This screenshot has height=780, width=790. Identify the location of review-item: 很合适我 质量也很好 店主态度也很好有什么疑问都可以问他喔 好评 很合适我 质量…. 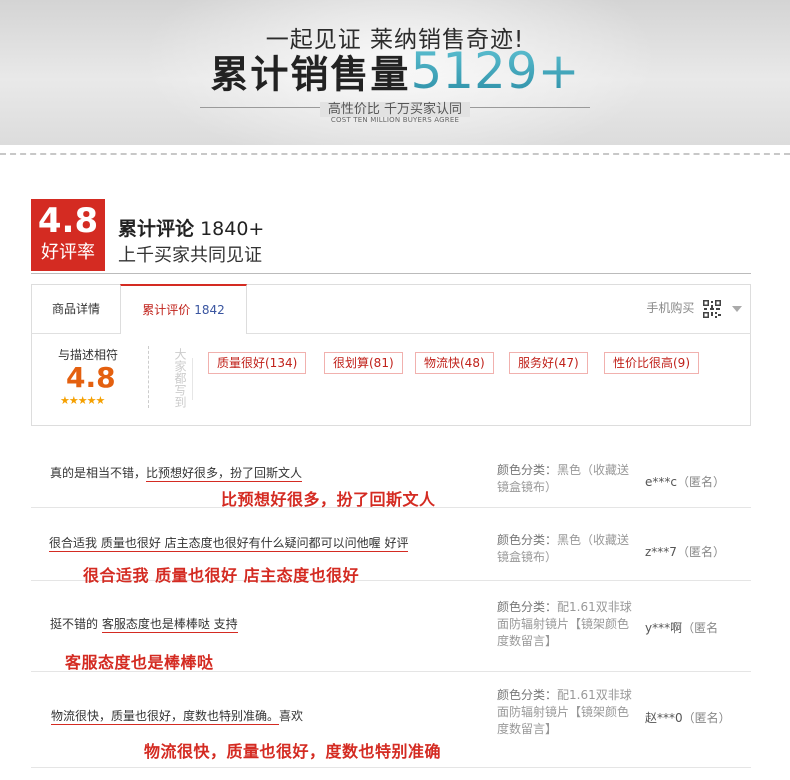
(391, 546).